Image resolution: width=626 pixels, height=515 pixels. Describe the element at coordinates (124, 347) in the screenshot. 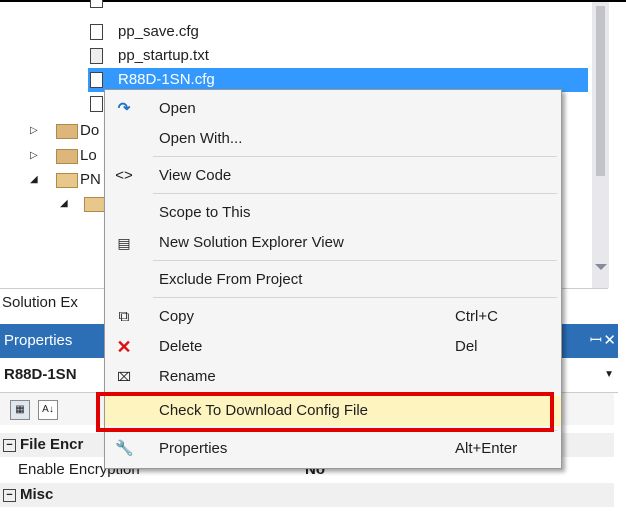

I see `delete-icon: ✕` at that location.